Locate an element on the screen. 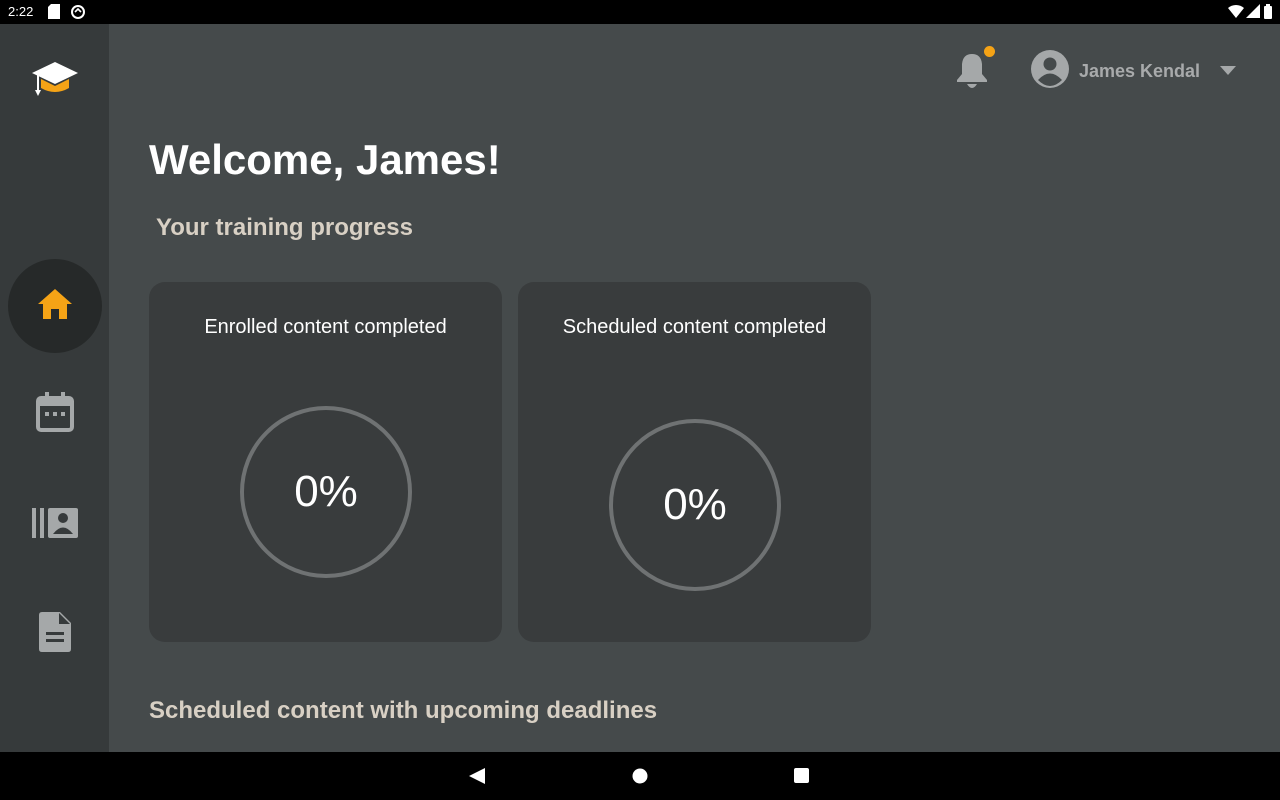  sidebar-item-calendar is located at coordinates (55, 414).